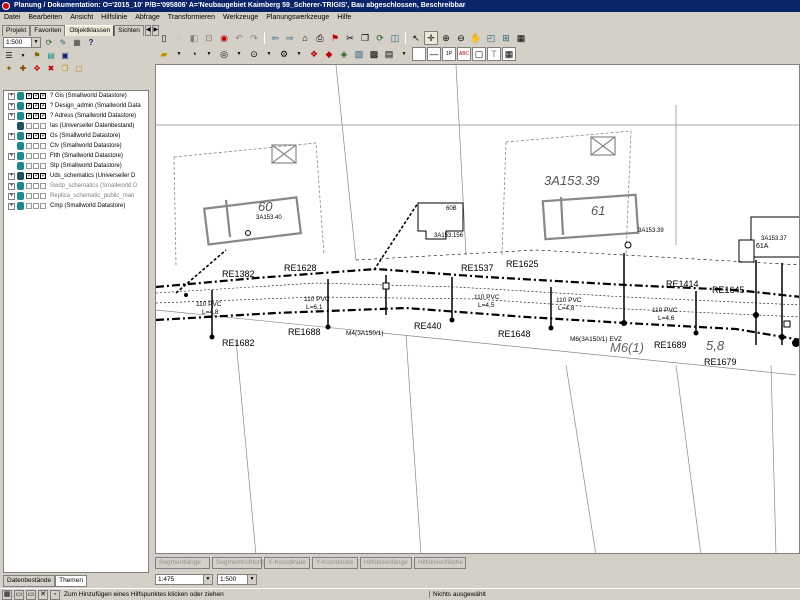 The width and height of the screenshot is (800, 600). What do you see at coordinates (49, 43) in the screenshot?
I see `layer-refresh-icon: ⟳` at bounding box center [49, 43].